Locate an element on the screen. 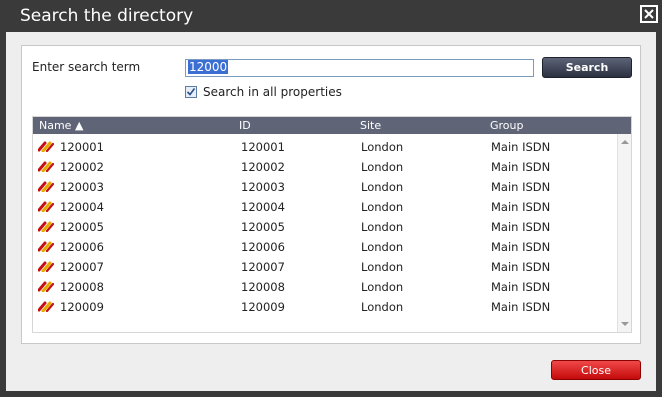 The image size is (662, 397). cell-id: 120005 is located at coordinates (263, 227).